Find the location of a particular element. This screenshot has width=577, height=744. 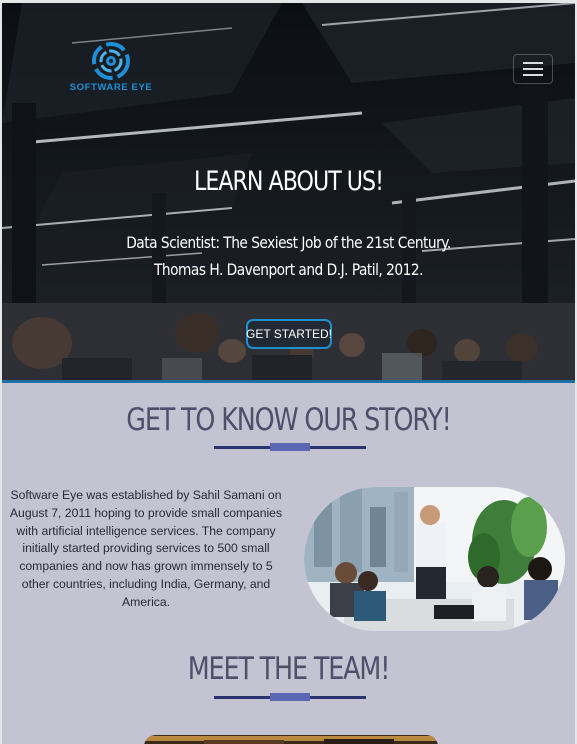

story-heading: GET TO KNOW OUR STORY! is located at coordinates (289, 420).